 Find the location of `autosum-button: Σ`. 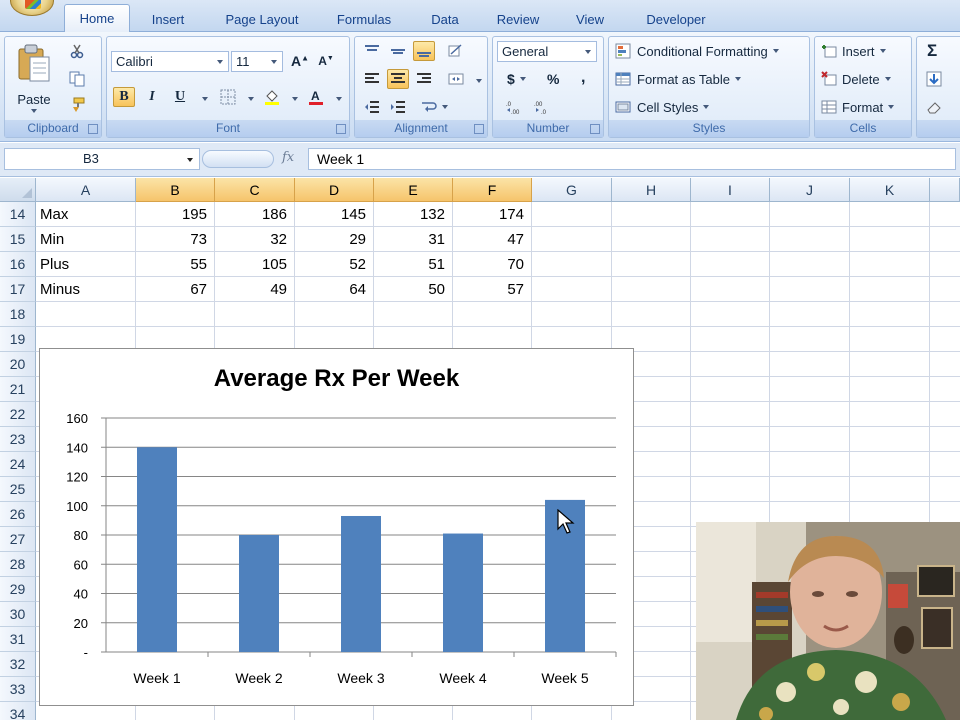

autosum-button: Σ is located at coordinates (932, 51).